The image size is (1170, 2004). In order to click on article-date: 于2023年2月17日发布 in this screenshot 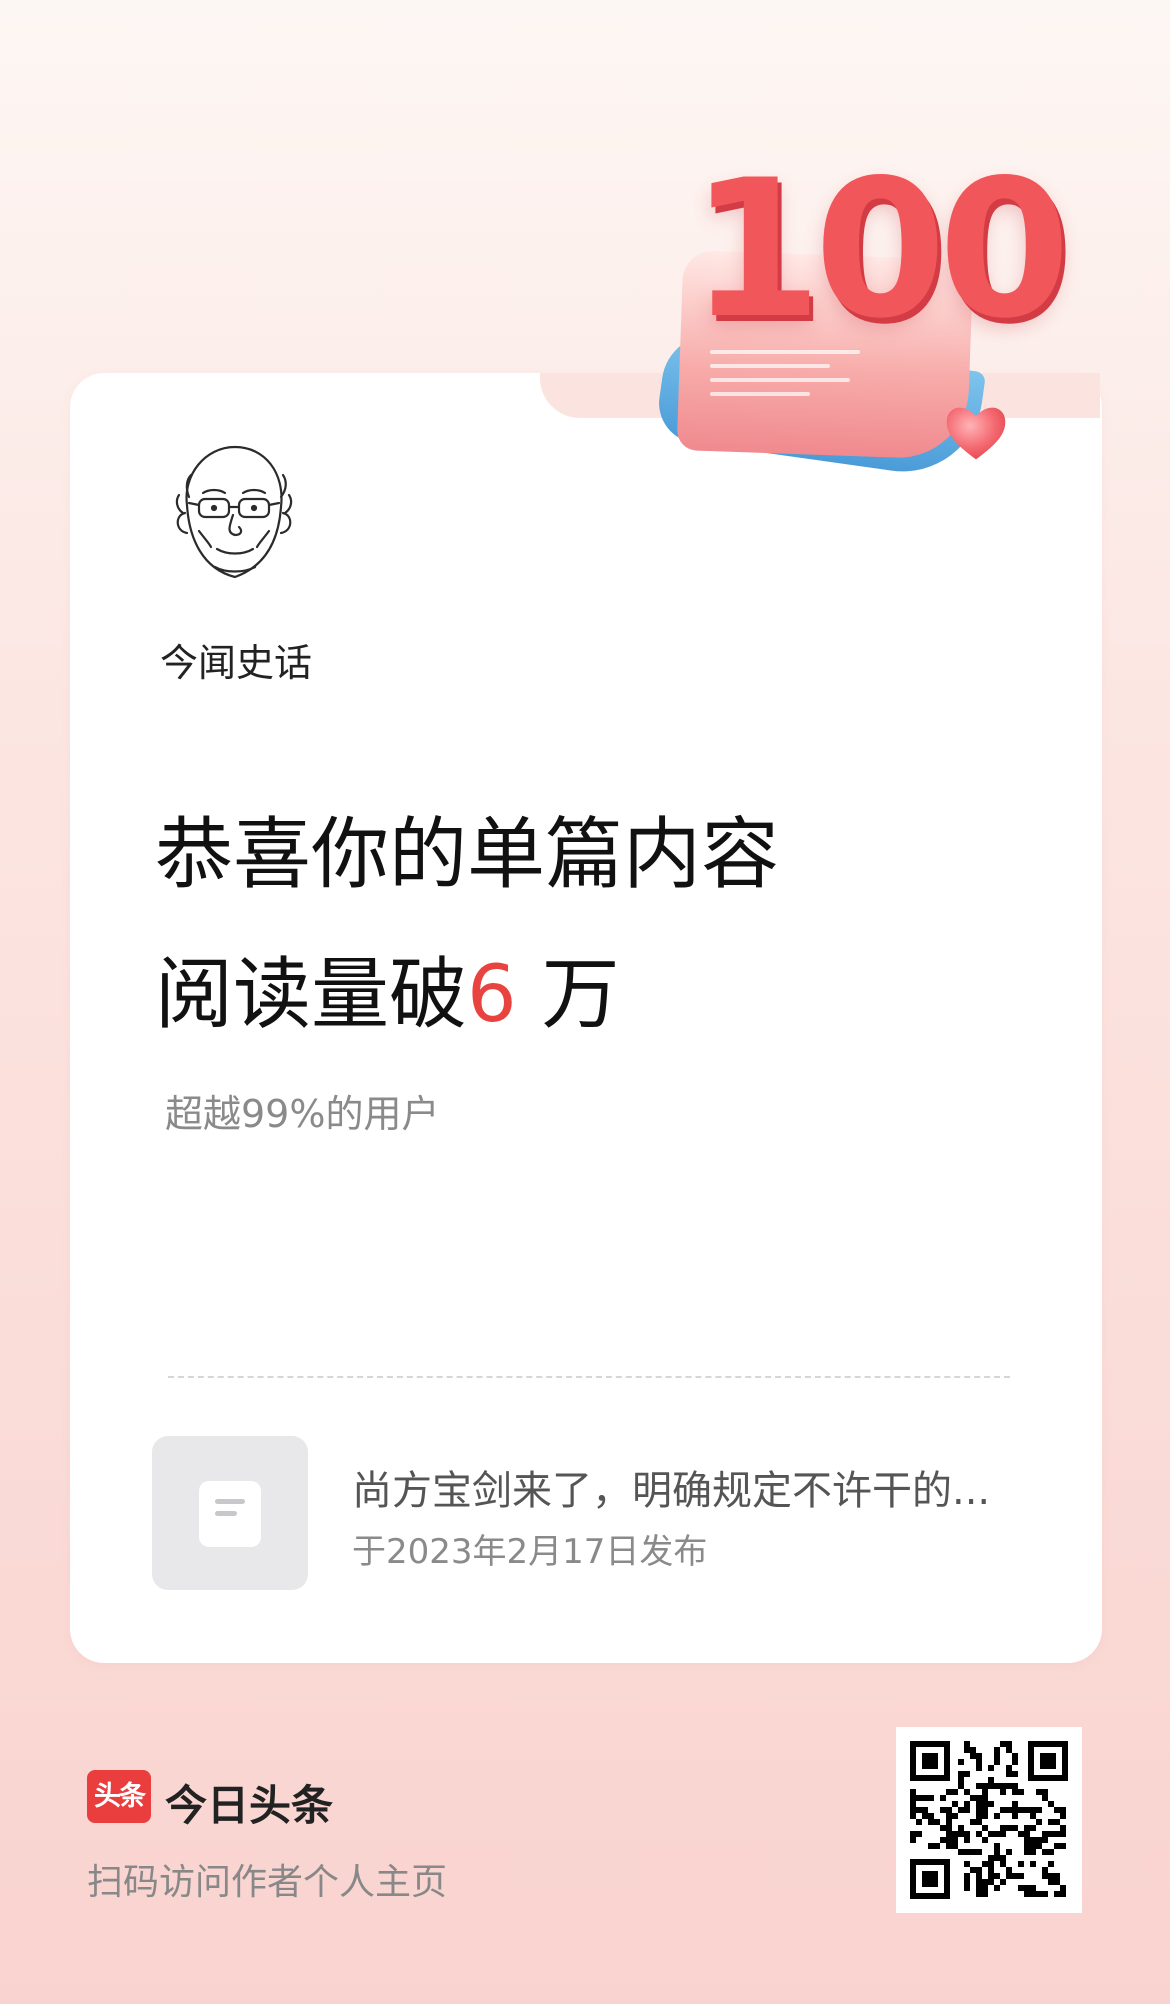, I will do `click(530, 1552)`.